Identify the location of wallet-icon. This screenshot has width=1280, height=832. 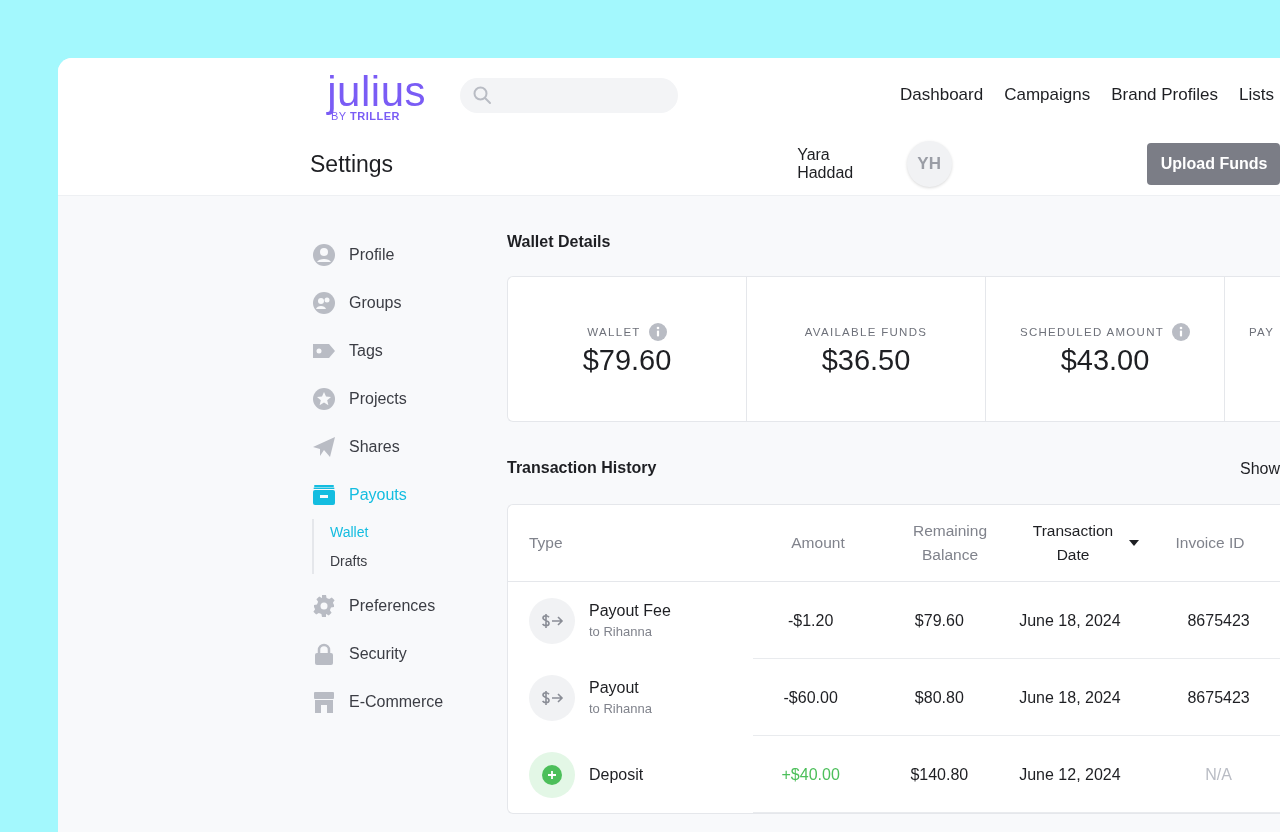
(324, 495).